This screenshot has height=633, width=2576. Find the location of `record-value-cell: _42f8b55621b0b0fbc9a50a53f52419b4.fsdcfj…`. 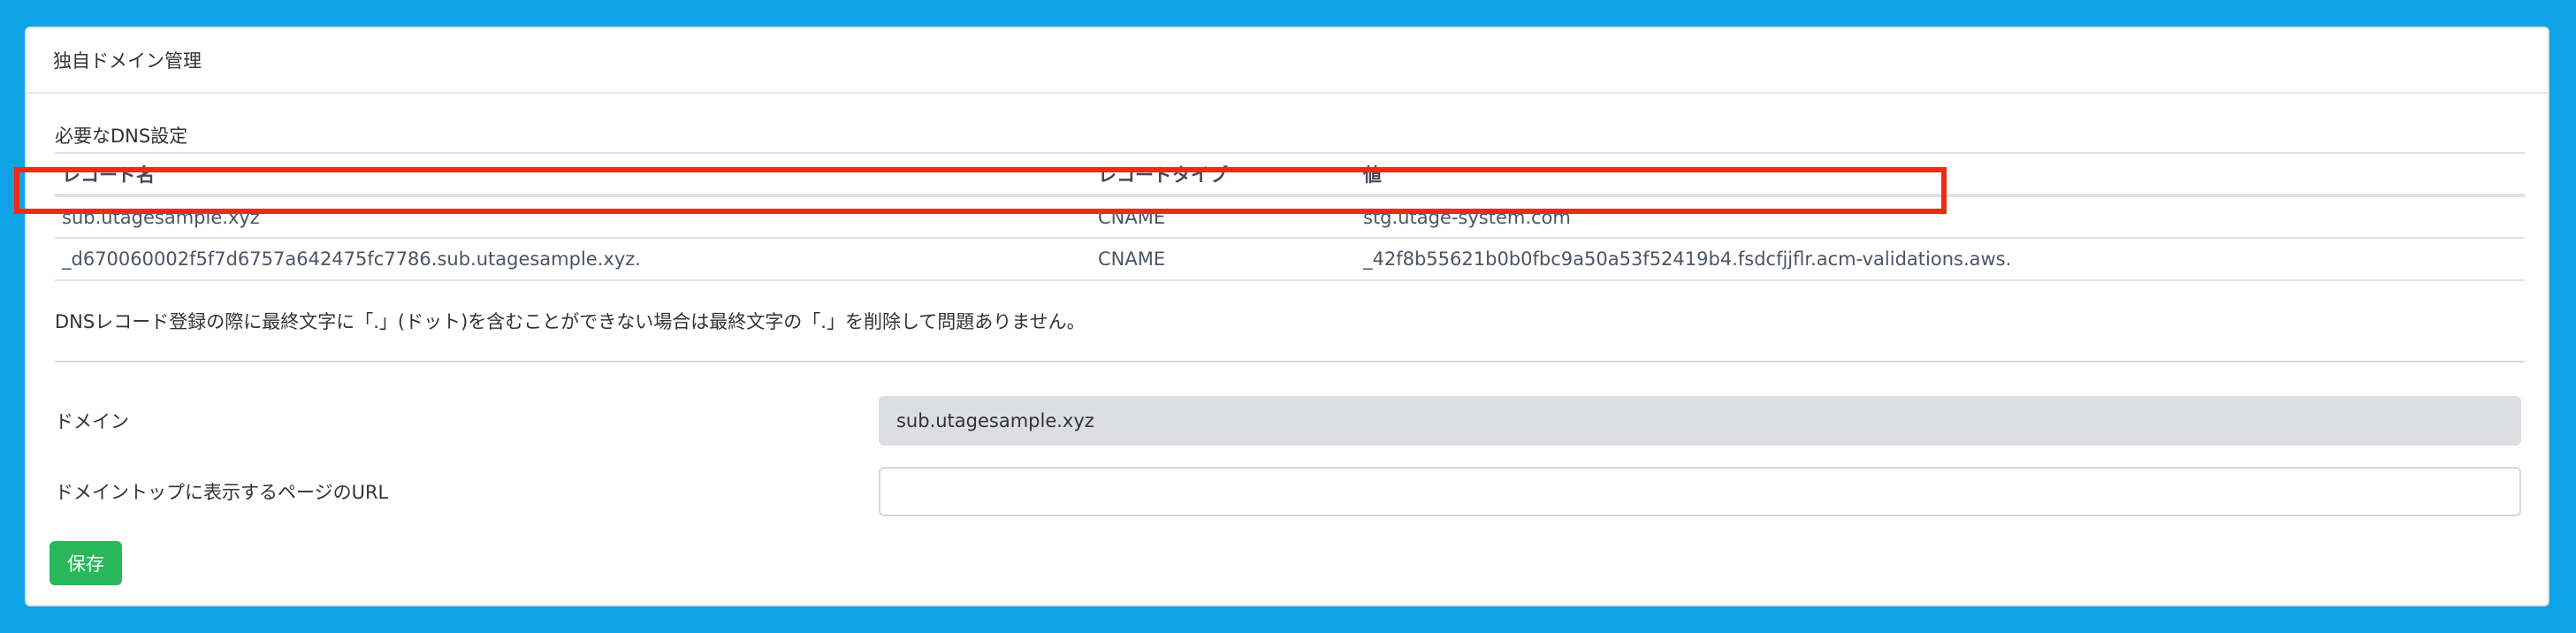

record-value-cell: _42f8b55621b0b0fbc9a50a53f52419b4.fsdcfj… is located at coordinates (1940, 259).